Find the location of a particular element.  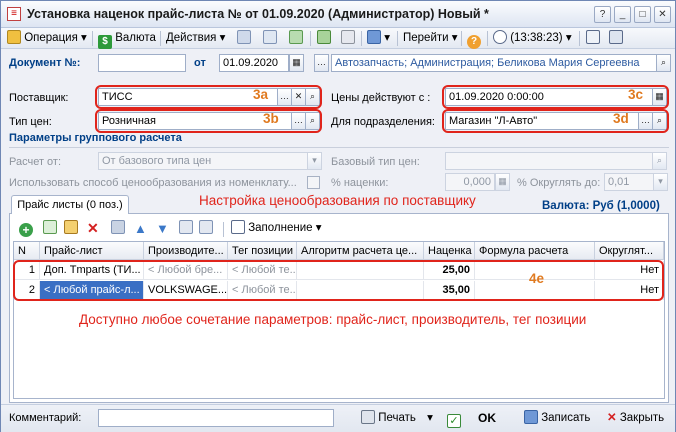

delete-row-icon: ✕ is located at coordinates (93, 228).